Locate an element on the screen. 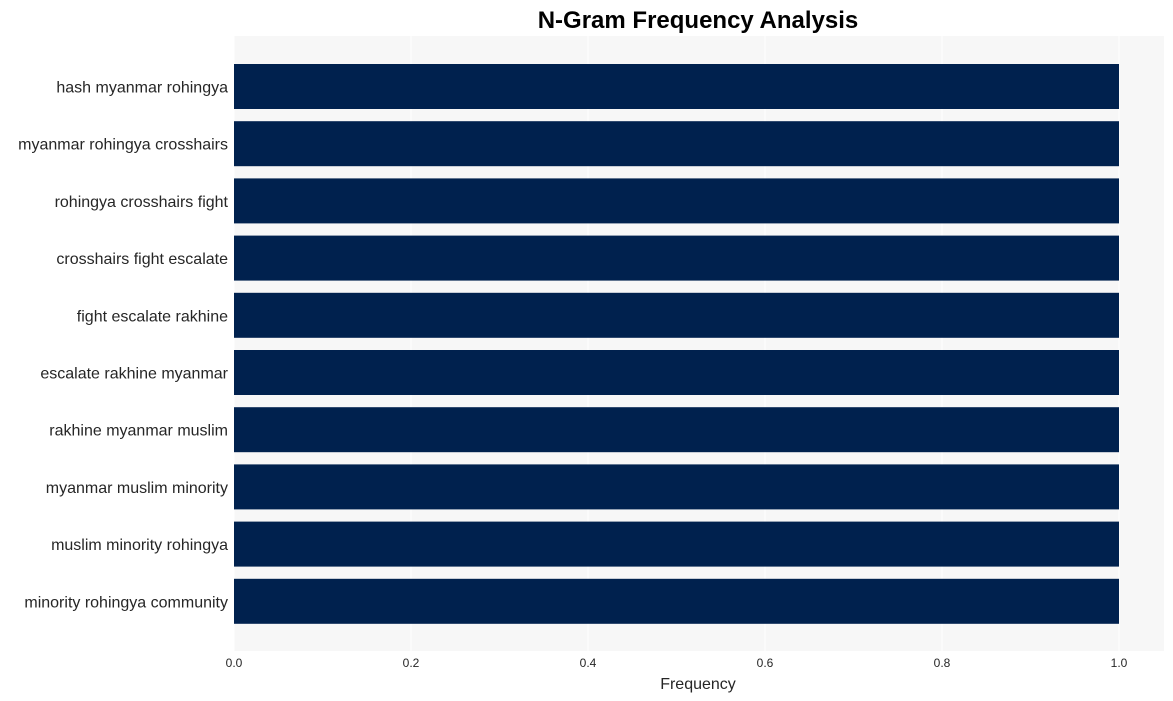  y-tick-label: fight escalate rakhine is located at coordinates (152, 316).